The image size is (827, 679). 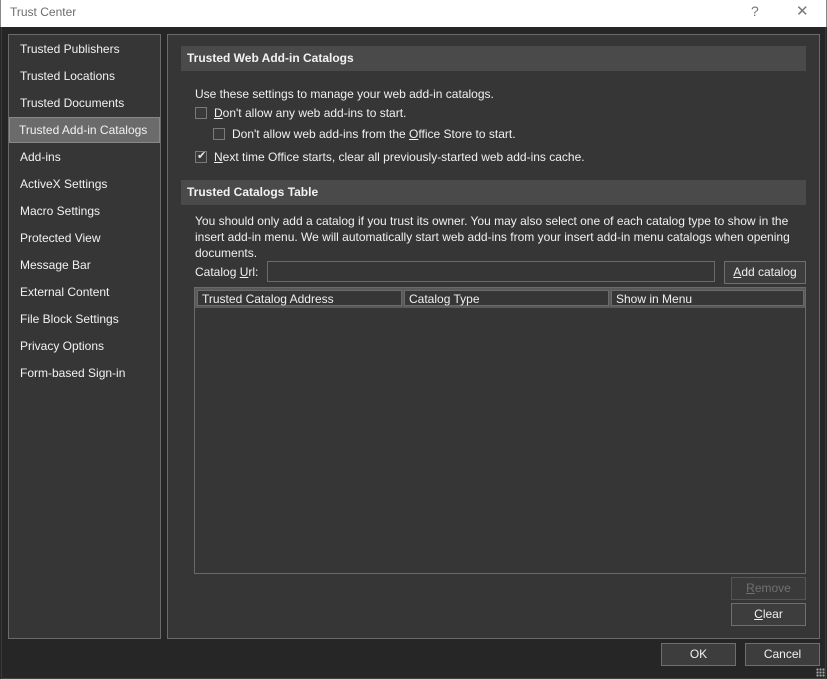 I want to click on sidebar-item-file-block-settings: File Block Settings, so click(x=84, y=319).